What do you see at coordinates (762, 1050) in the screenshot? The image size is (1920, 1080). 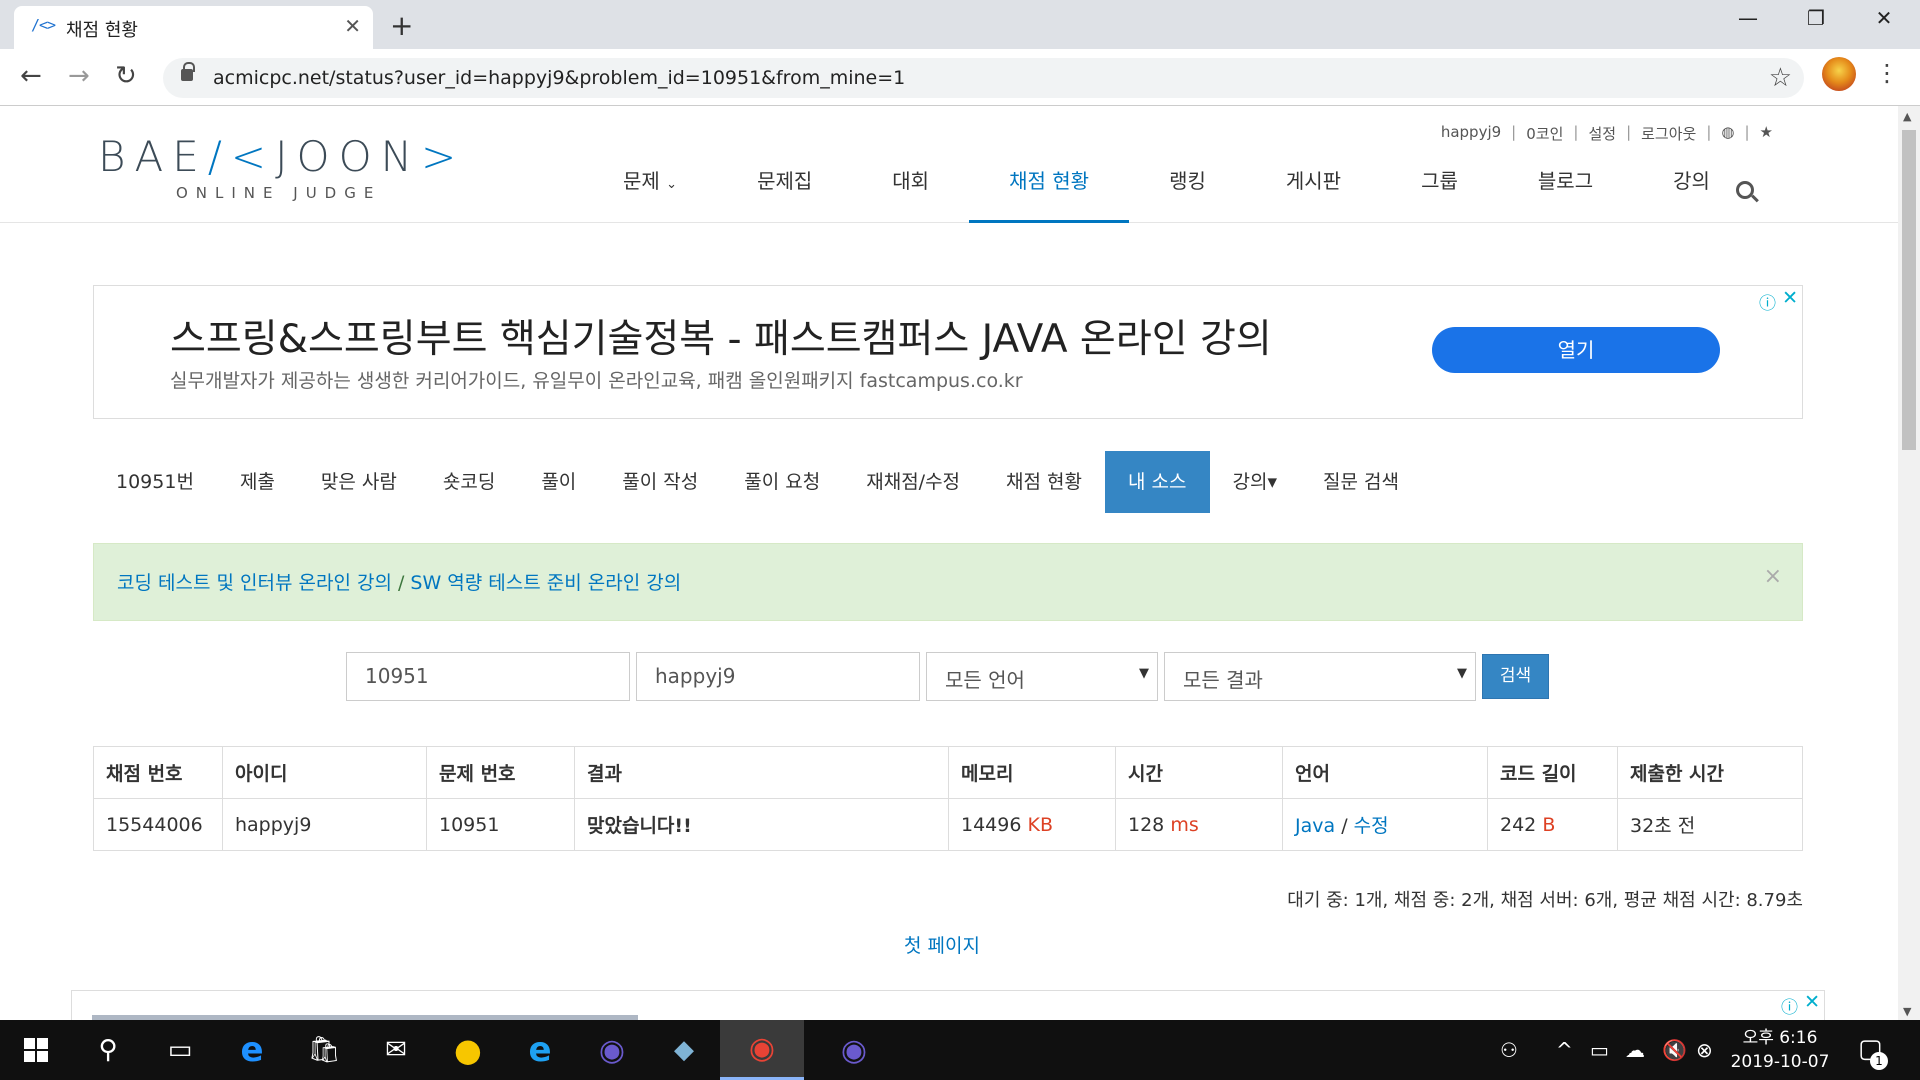 I see `chrome-icon: ◉` at bounding box center [762, 1050].